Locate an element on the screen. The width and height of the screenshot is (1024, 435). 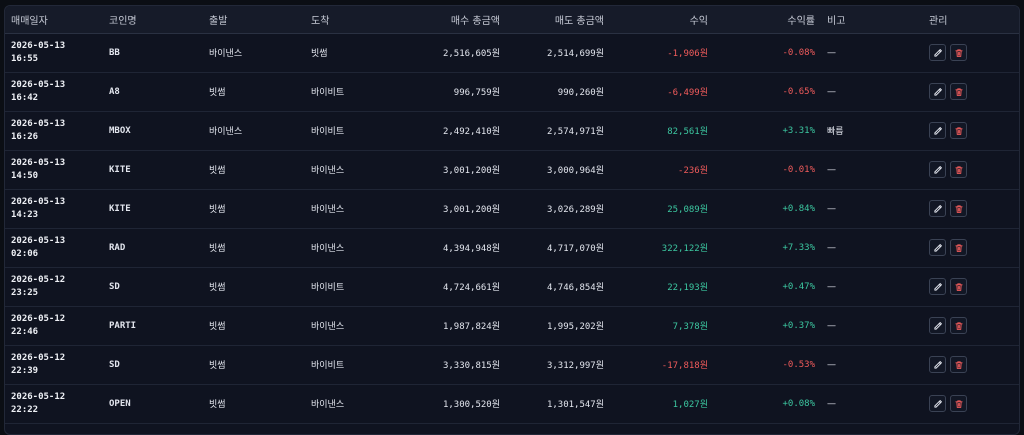
profit: -1,906원 is located at coordinates (687, 54).